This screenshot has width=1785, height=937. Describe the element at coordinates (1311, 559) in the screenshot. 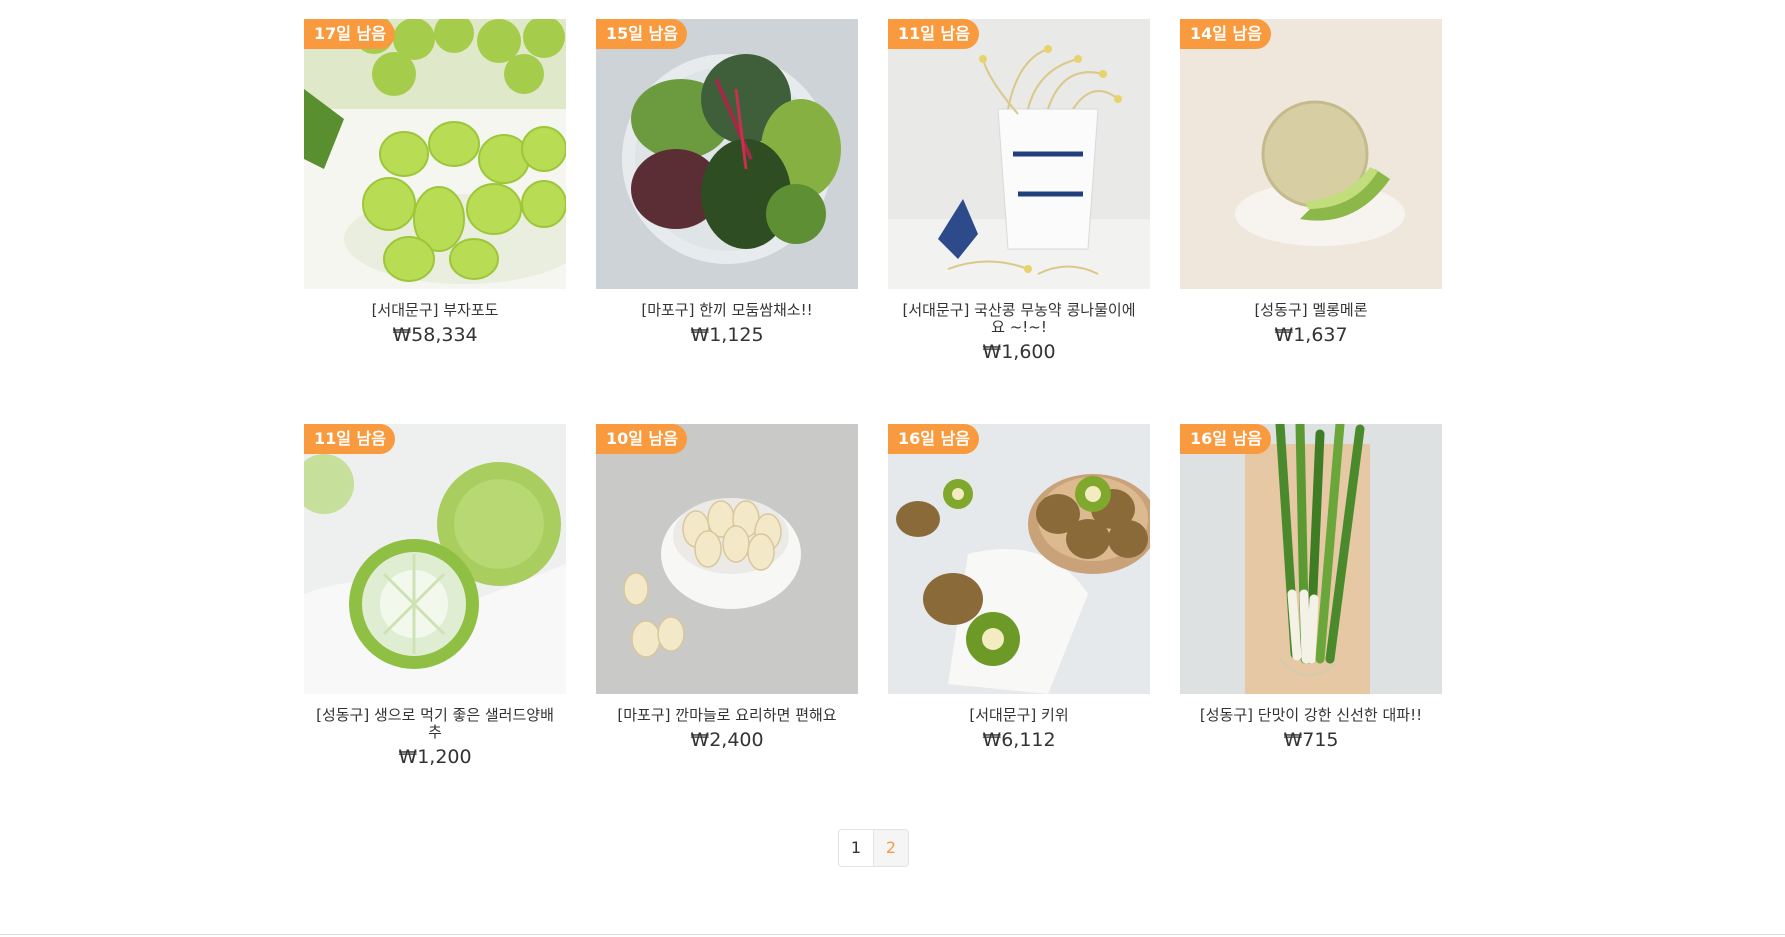

I see `product-image-green-onion: 16일 남음` at that location.